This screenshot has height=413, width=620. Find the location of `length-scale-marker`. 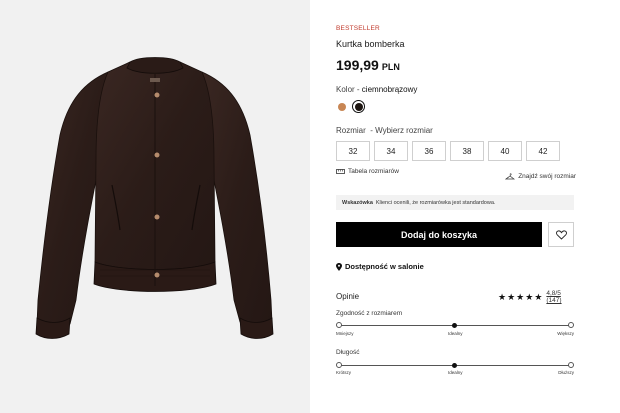

length-scale-marker is located at coordinates (454, 365).